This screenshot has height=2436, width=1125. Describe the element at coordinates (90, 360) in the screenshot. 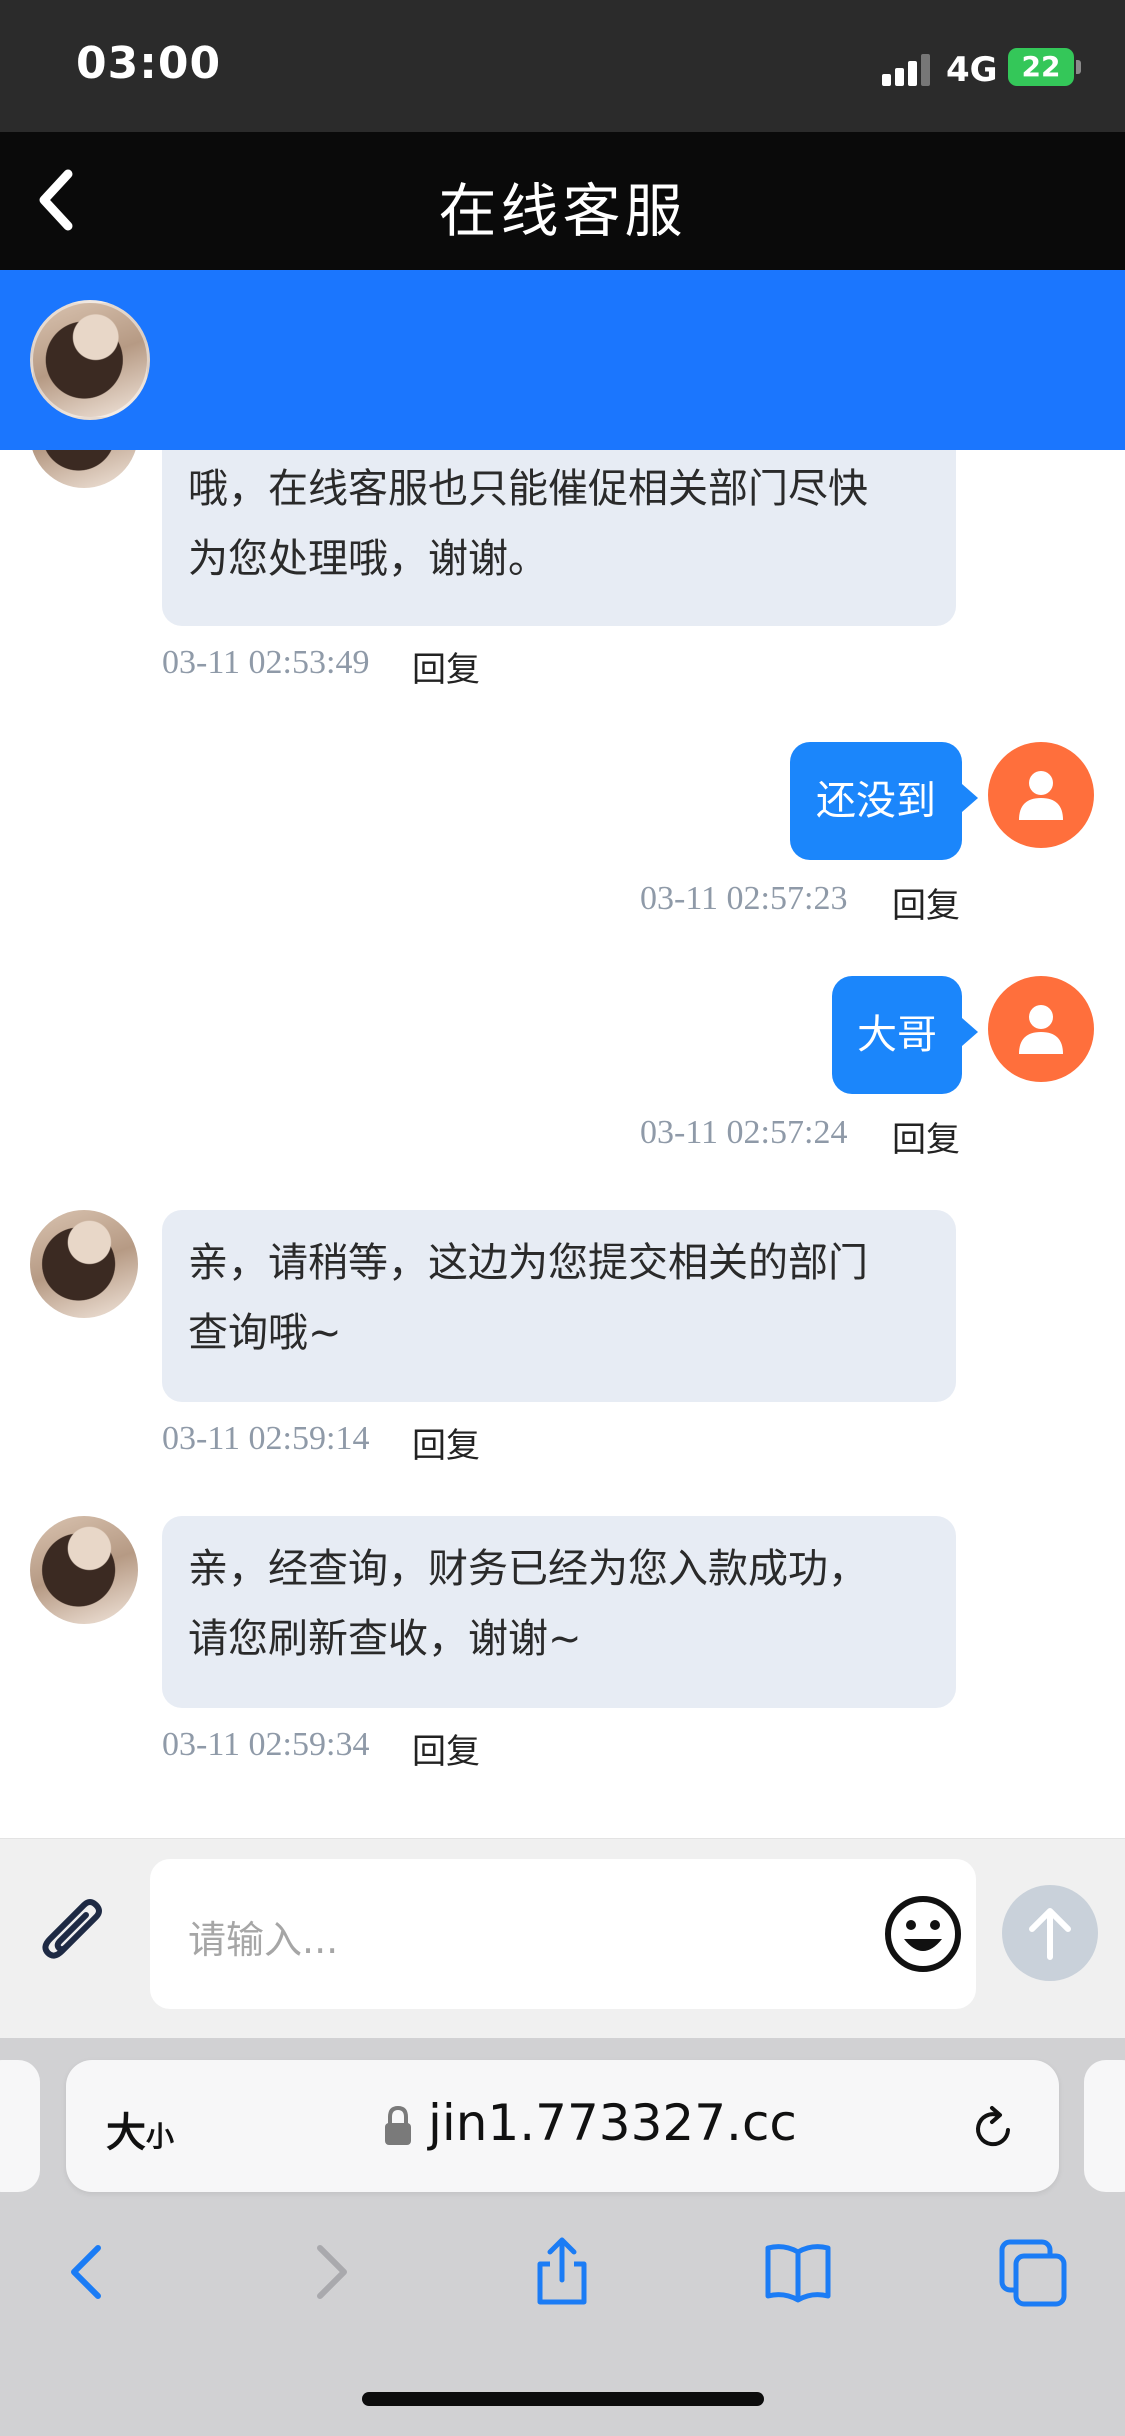

I see `agent-avatar` at that location.